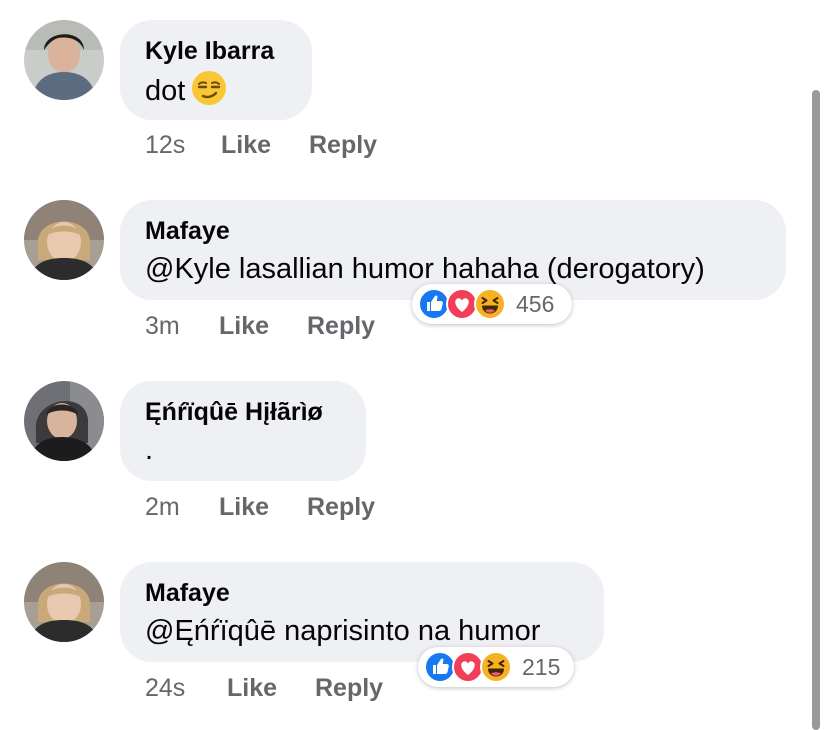  Describe the element at coordinates (243, 431) in the screenshot. I see `comment-bubble: Ęńŕïqûē Hįłãrìø .` at that location.